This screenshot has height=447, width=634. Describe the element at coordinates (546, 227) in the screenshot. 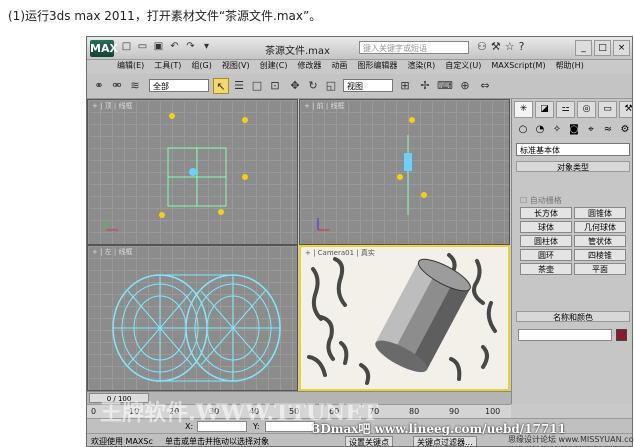

I see `sphere-button: 球体` at that location.